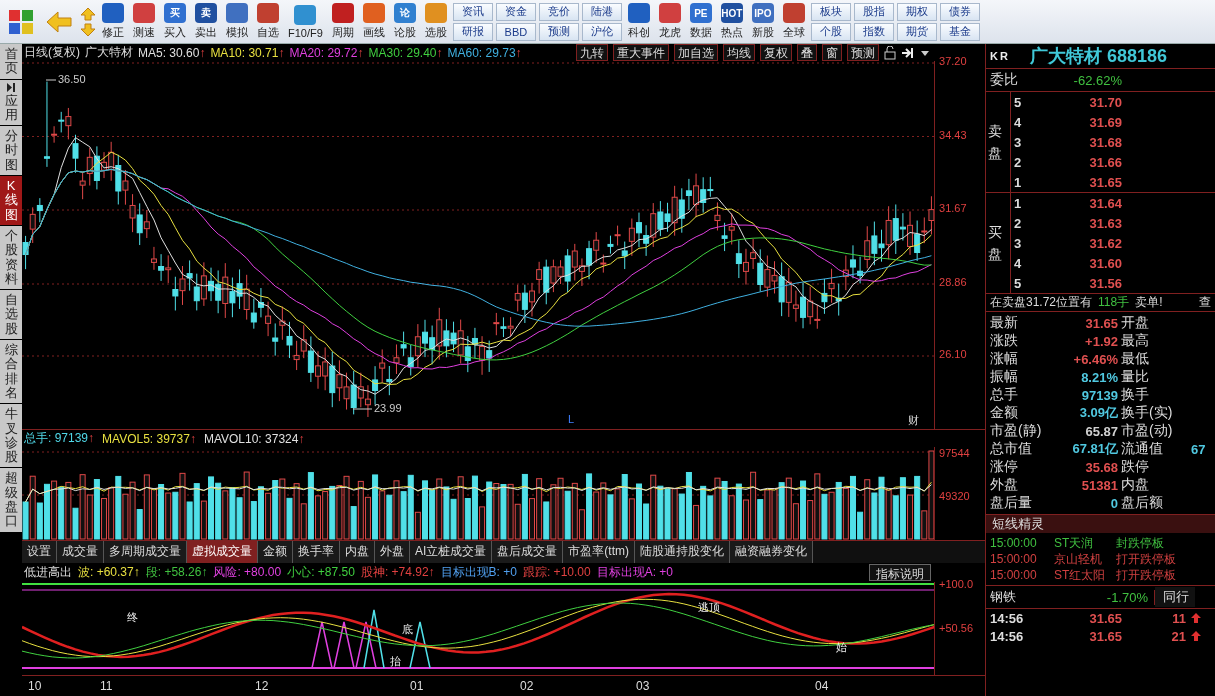 This screenshot has width=1215, height=696. What do you see at coordinates (959, 11) in the screenshot?
I see `toolbar-button: 债券` at bounding box center [959, 11].